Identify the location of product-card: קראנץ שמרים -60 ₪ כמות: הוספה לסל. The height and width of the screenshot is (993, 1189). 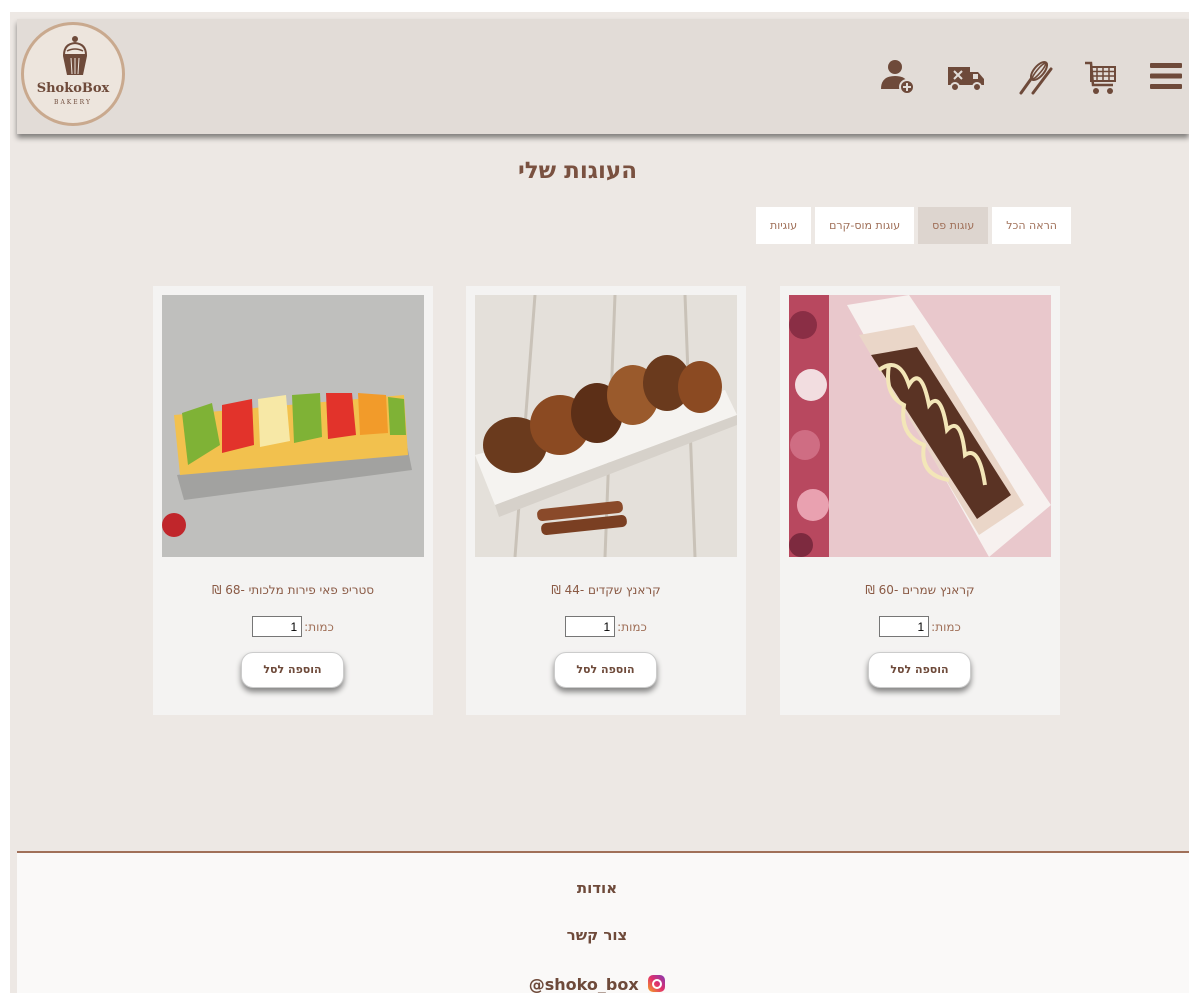
(920, 500).